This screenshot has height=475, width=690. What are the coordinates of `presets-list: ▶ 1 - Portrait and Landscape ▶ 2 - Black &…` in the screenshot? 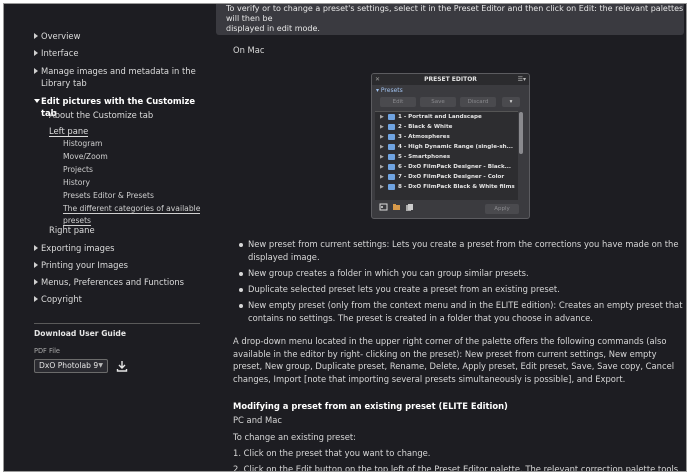 It's located at (446, 155).